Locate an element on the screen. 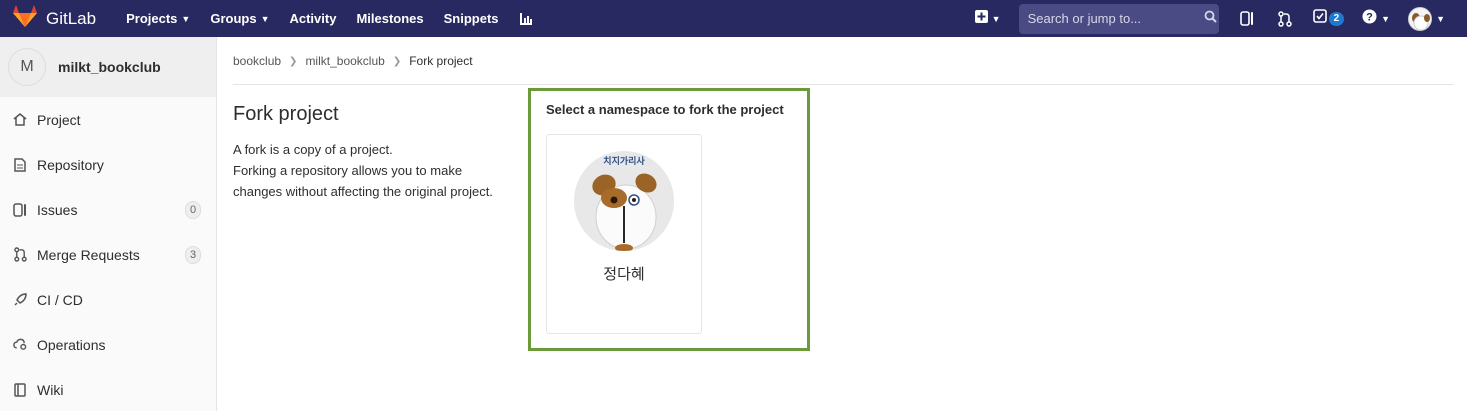  nav-projects: Projects ▼ is located at coordinates (158, 18).